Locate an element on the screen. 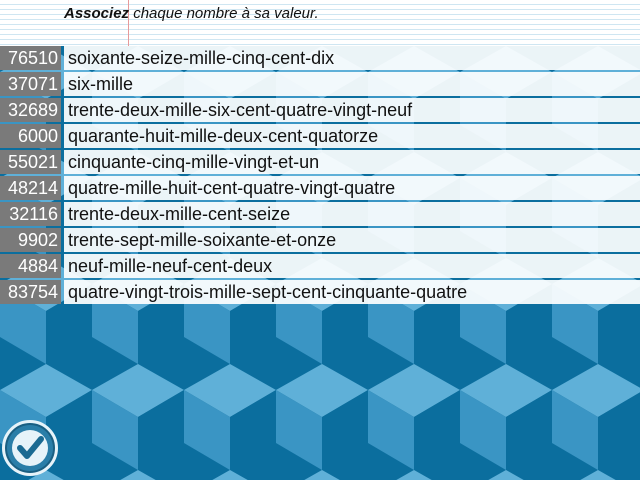  checkmark-icon is located at coordinates (30, 448).